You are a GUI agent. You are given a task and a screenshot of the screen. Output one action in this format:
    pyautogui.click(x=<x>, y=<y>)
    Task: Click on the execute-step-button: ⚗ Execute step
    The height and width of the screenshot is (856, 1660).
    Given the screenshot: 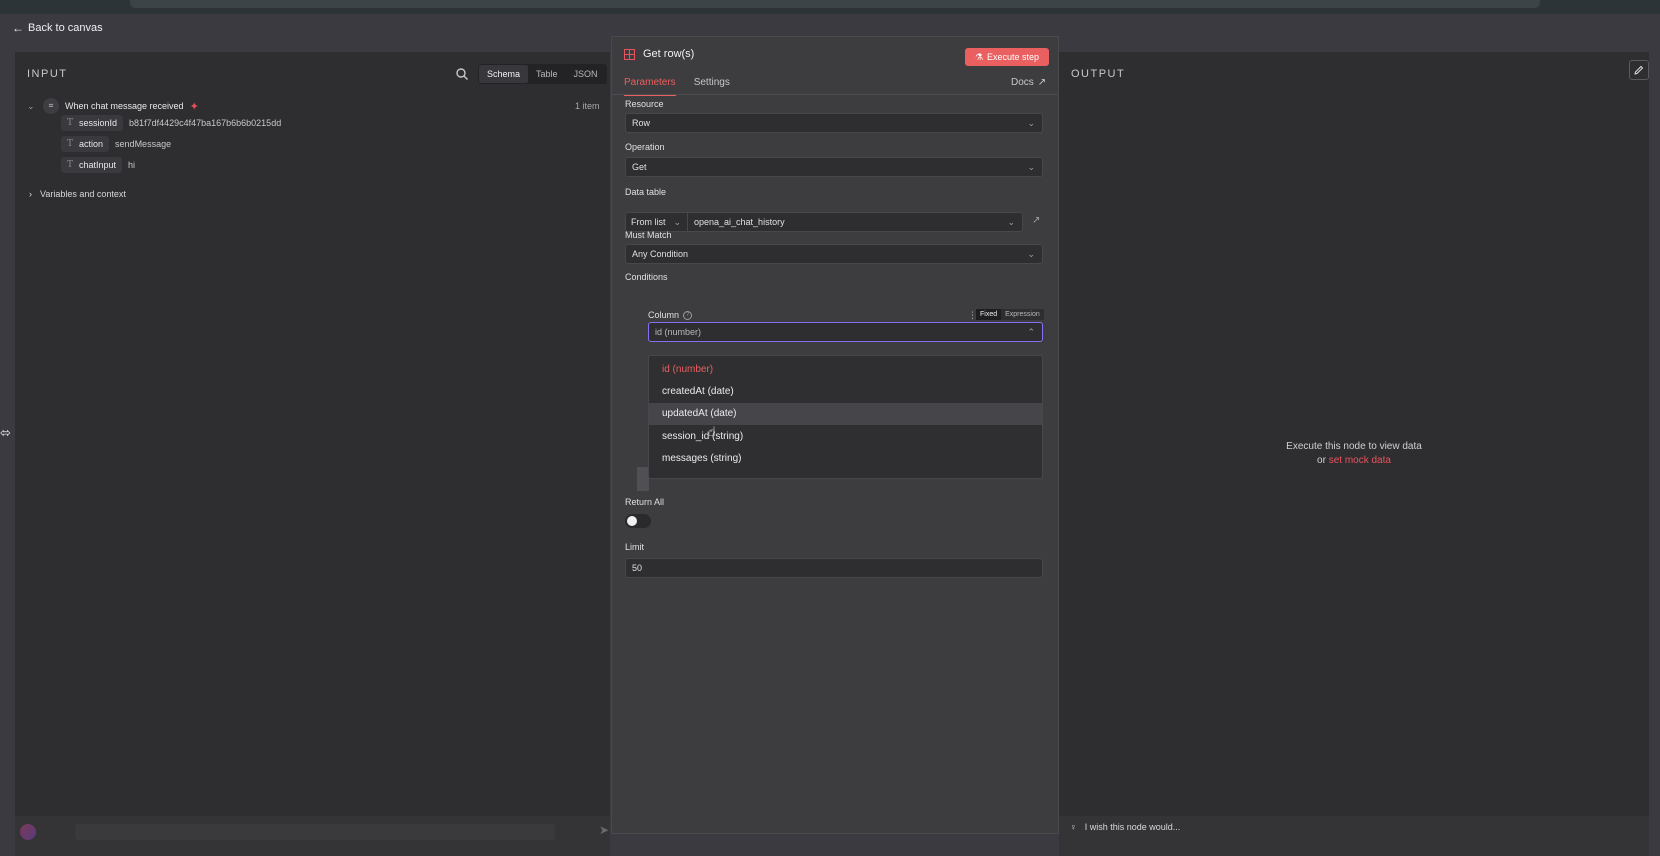 What is the action you would take?
    pyautogui.click(x=1007, y=57)
    